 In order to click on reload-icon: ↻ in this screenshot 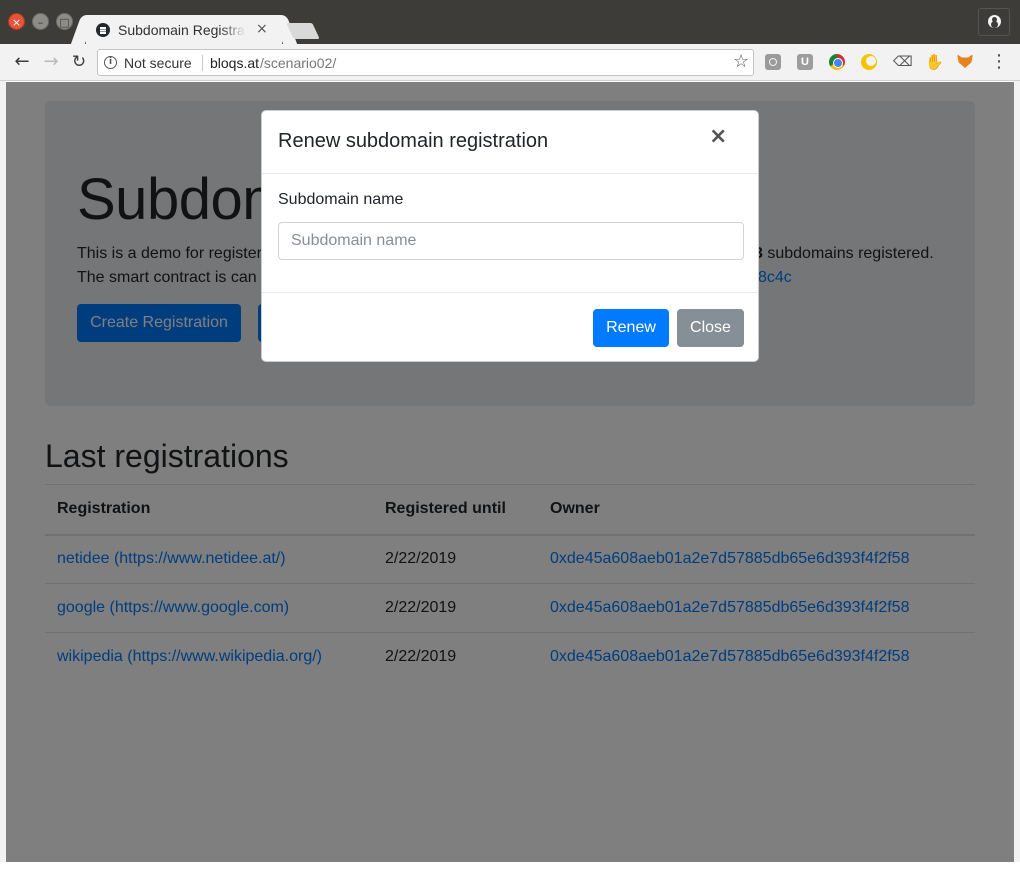, I will do `click(79, 62)`.